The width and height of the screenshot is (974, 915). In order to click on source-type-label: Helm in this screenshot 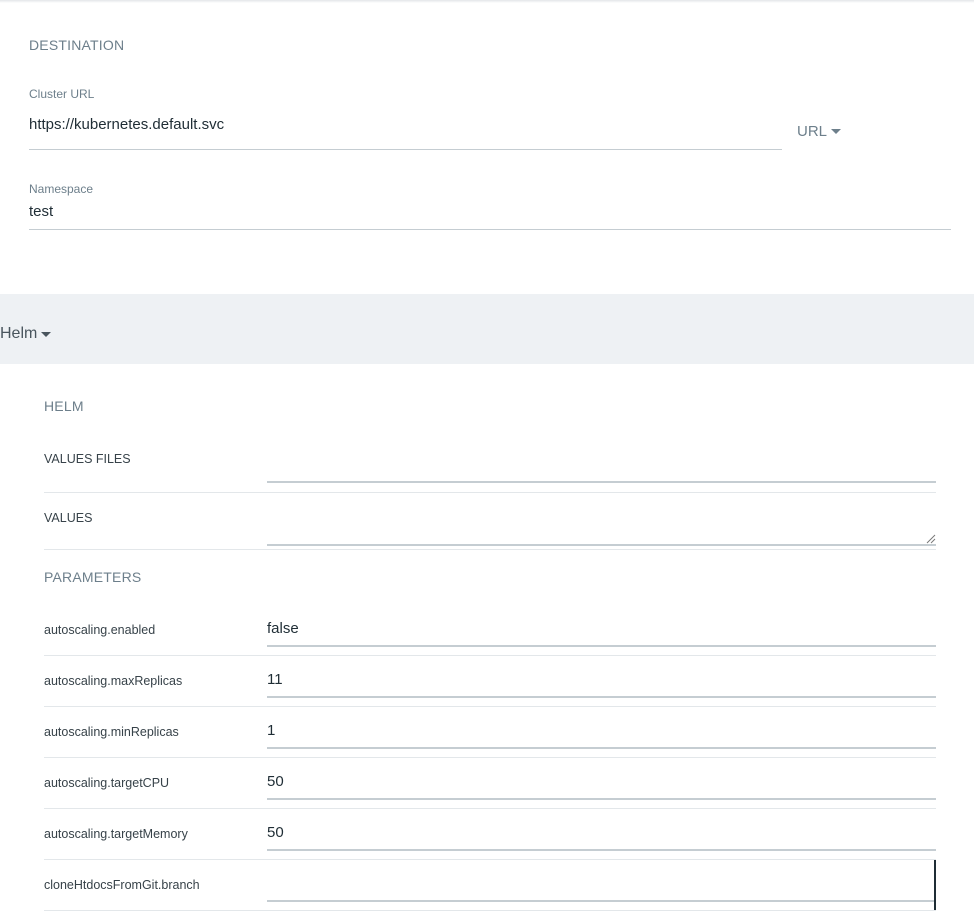, I will do `click(19, 333)`.